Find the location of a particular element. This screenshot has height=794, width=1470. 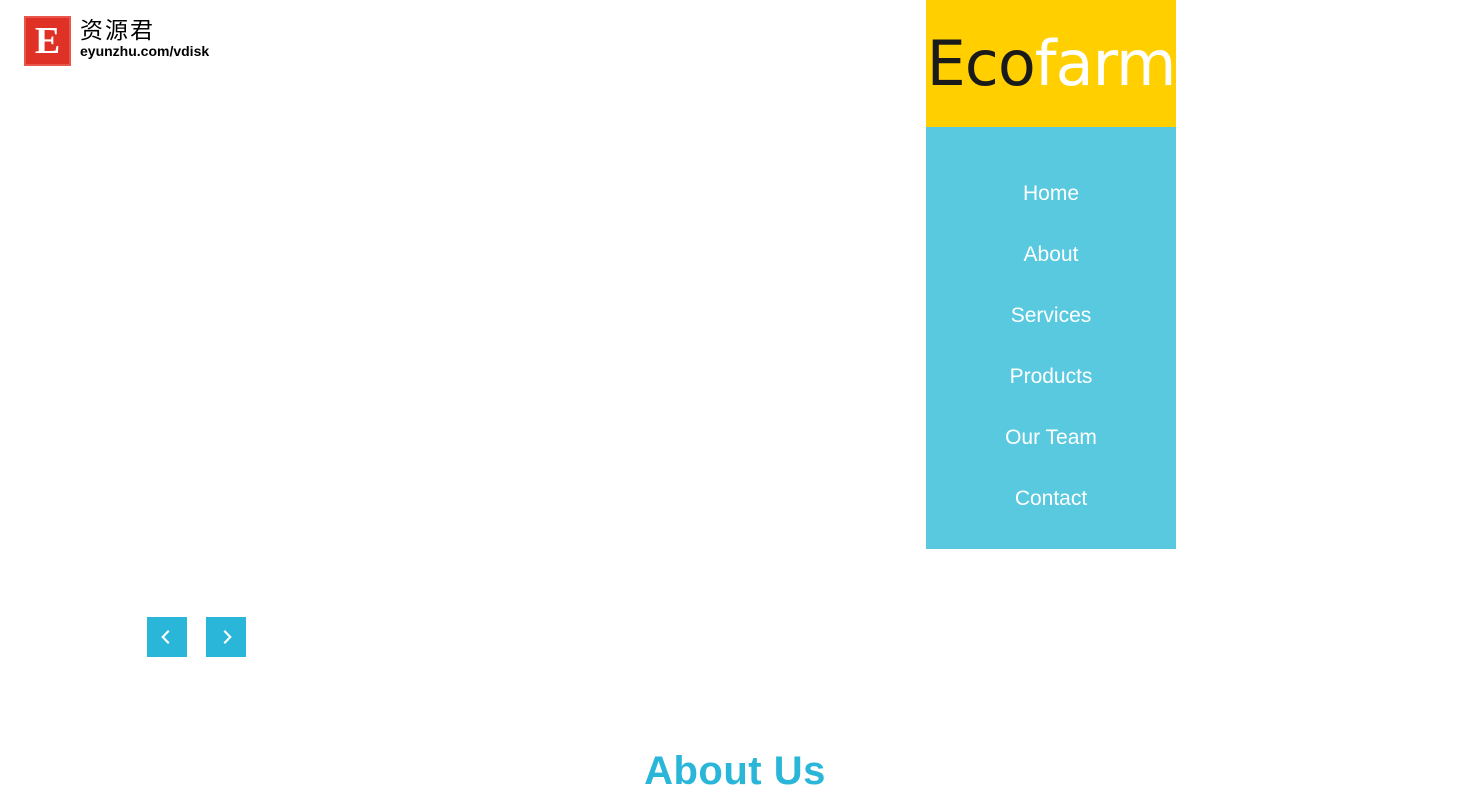

about-section-header: About Us is located at coordinates (735, 771).